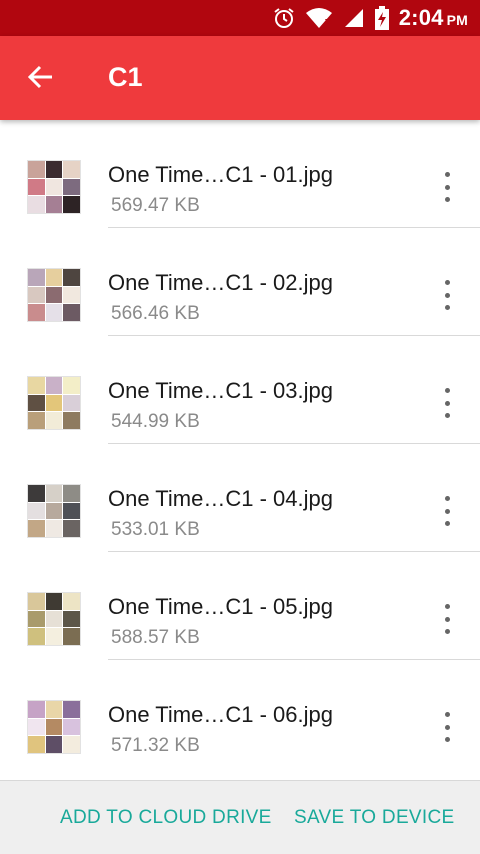 This screenshot has height=854, width=480. I want to click on clock-time: 2:04, so click(421, 17).